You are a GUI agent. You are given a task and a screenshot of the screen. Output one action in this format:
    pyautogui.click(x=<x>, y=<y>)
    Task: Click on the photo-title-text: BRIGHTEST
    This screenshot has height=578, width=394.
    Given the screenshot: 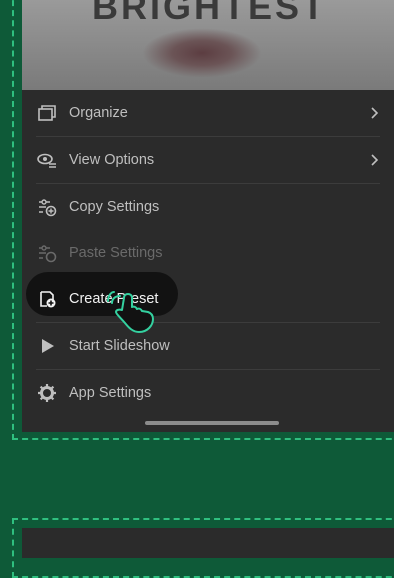 What is the action you would take?
    pyautogui.click(x=210, y=13)
    